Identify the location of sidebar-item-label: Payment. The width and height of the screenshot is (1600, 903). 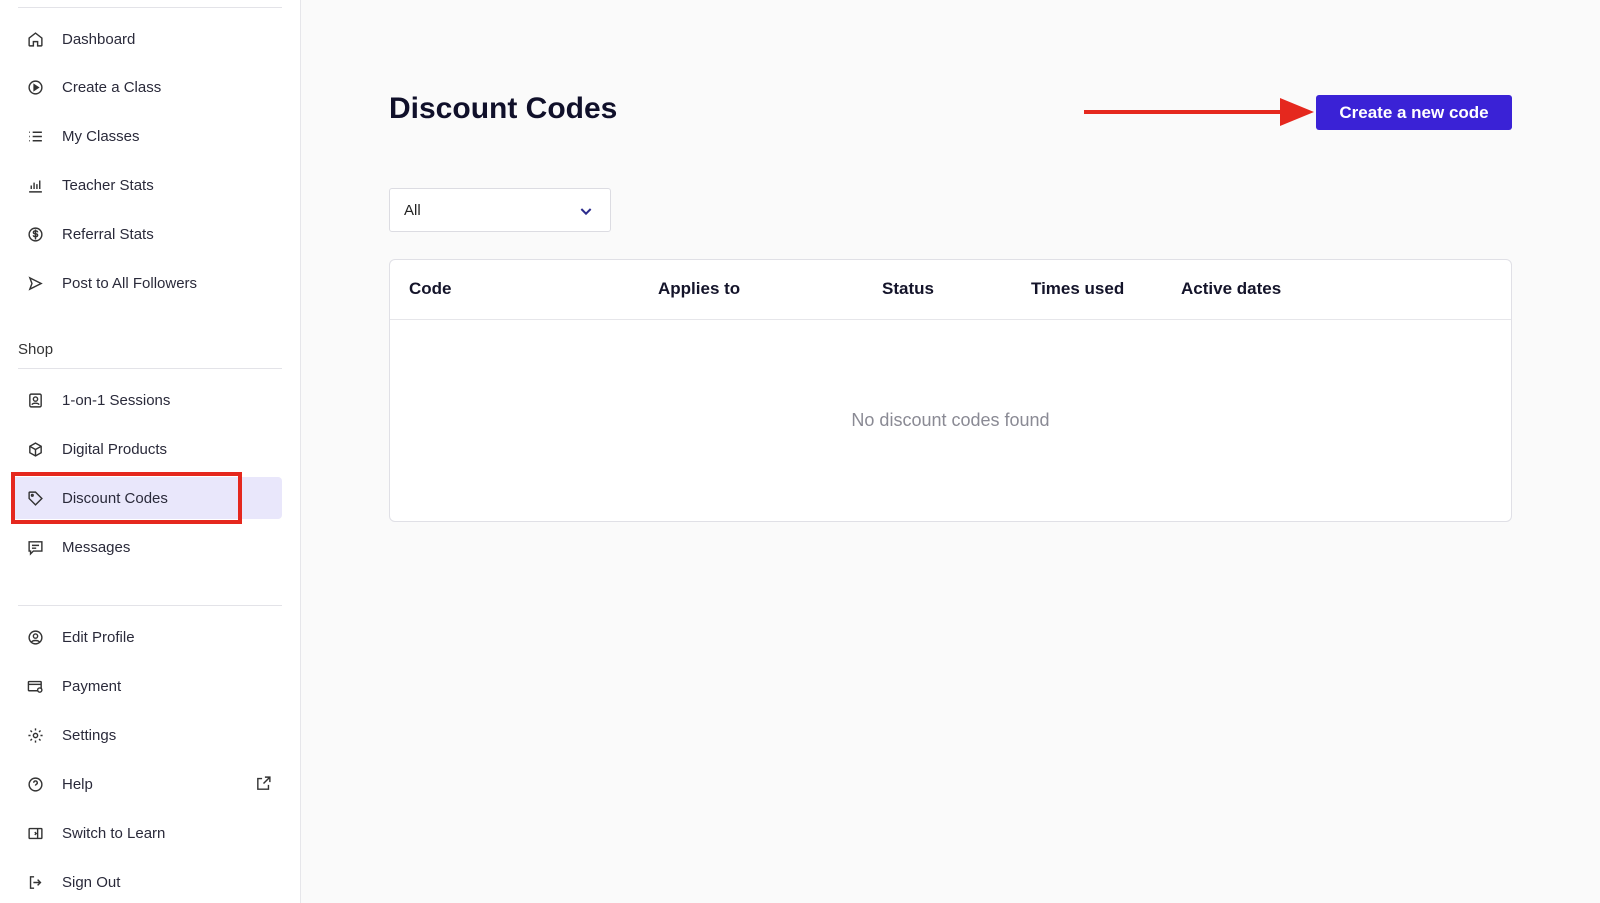
(92, 686).